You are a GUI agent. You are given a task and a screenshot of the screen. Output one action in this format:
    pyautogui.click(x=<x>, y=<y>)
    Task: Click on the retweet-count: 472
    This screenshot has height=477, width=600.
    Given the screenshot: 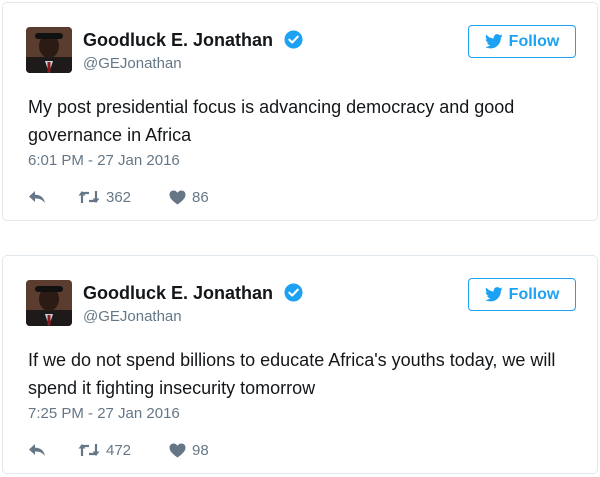 What is the action you would take?
    pyautogui.click(x=119, y=450)
    